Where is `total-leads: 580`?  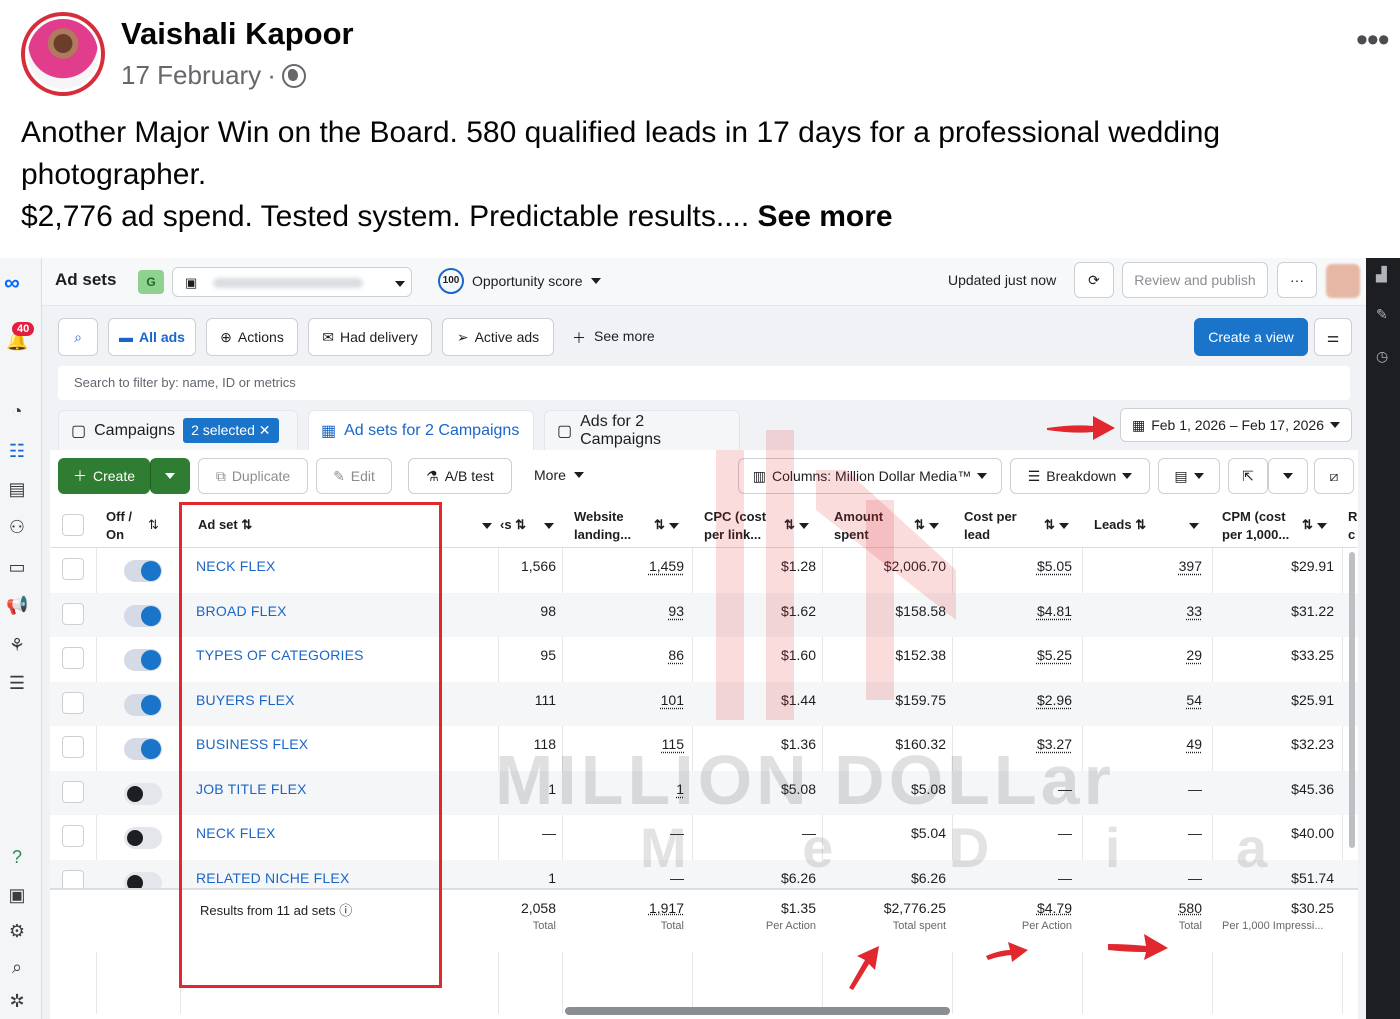
total-leads: 580 is located at coordinates (1176, 908).